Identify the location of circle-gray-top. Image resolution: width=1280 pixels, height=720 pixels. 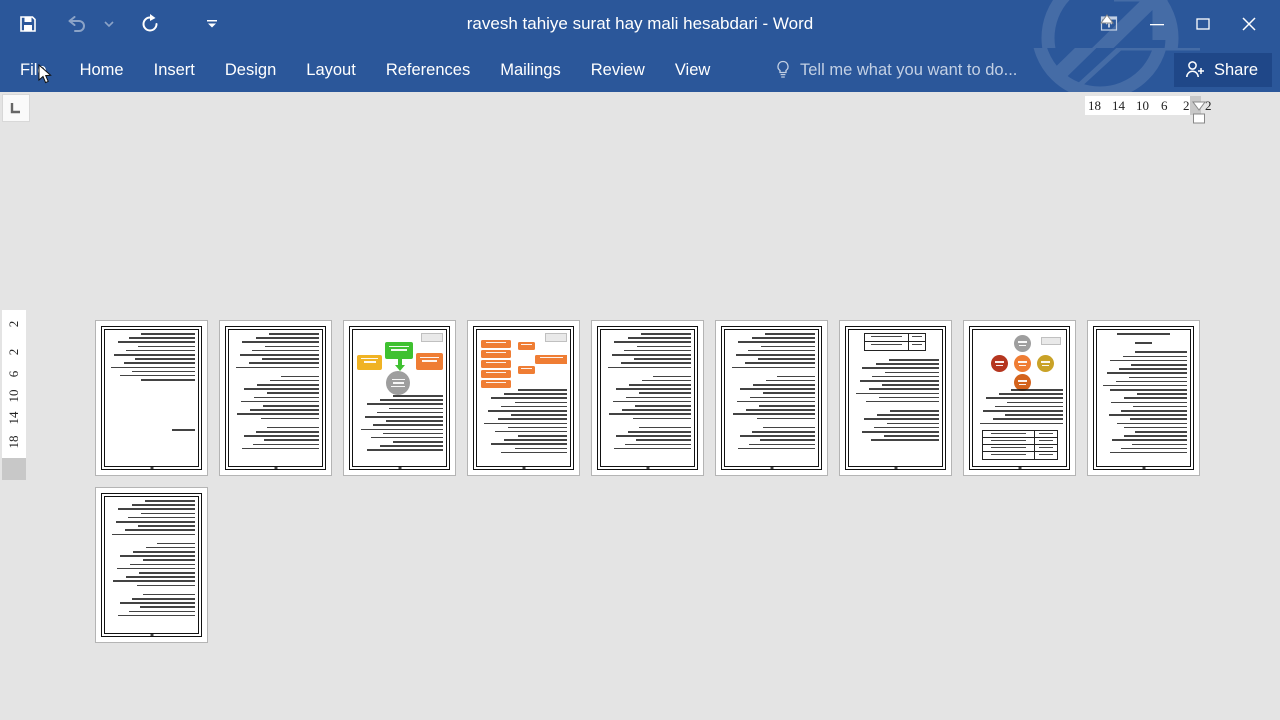
(1022, 343).